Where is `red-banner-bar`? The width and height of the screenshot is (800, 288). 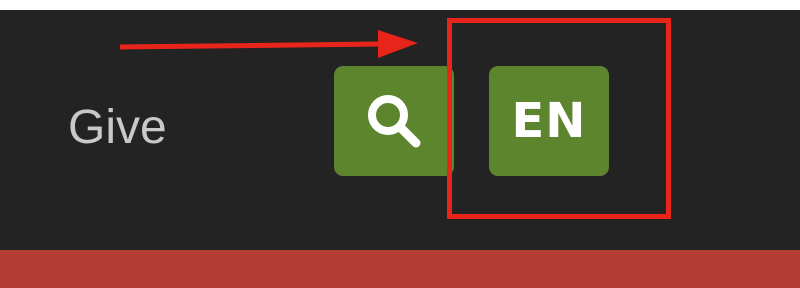 red-banner-bar is located at coordinates (400, 269).